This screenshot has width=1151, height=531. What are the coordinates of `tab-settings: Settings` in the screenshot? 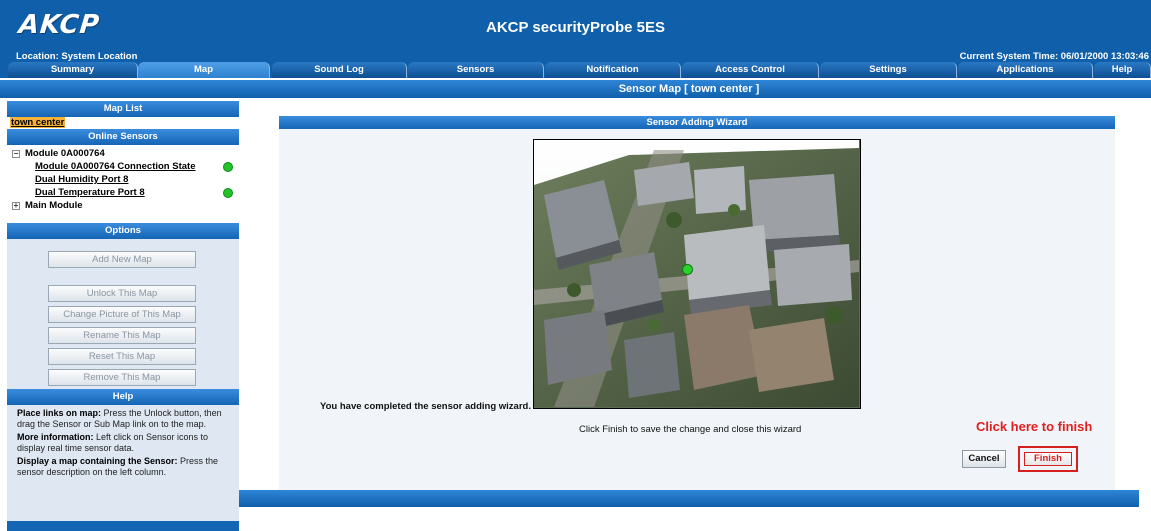 It's located at (888, 70).